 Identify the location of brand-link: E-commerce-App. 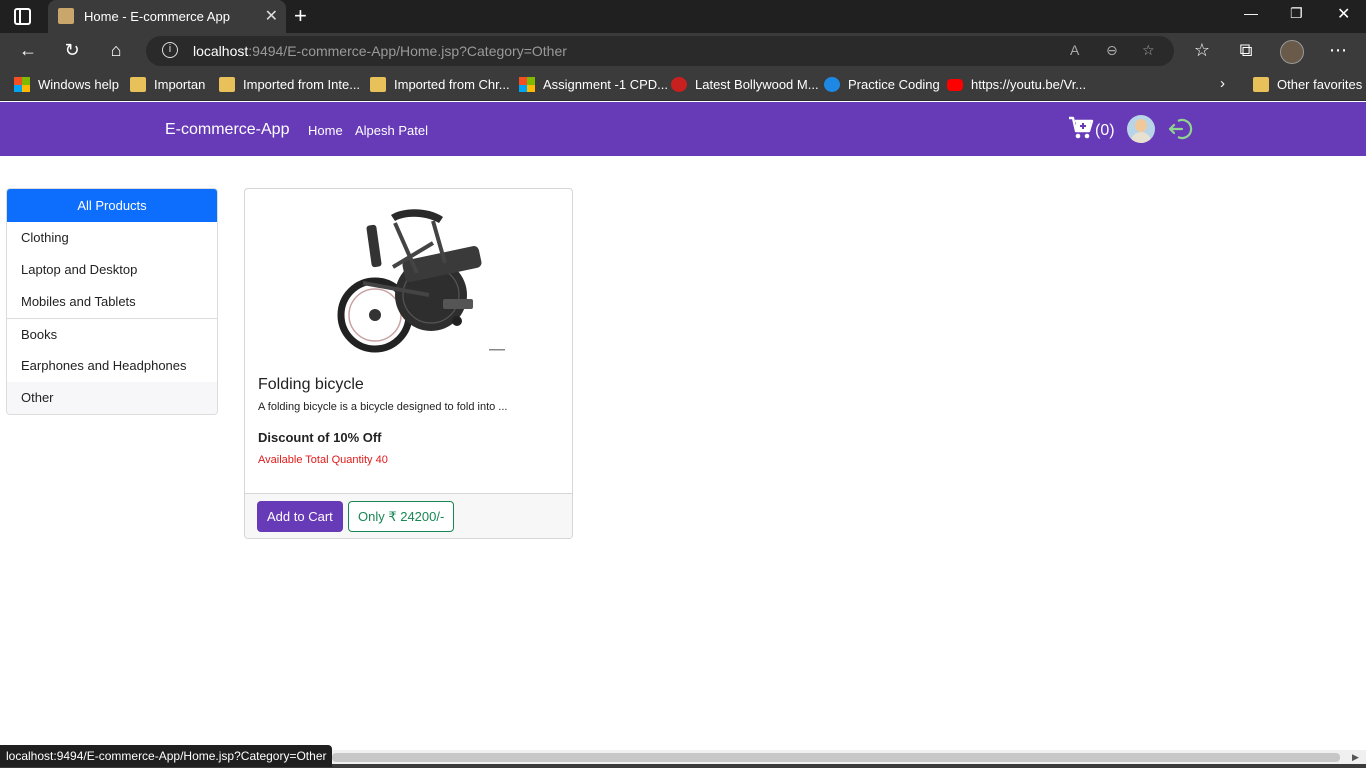
(227, 130).